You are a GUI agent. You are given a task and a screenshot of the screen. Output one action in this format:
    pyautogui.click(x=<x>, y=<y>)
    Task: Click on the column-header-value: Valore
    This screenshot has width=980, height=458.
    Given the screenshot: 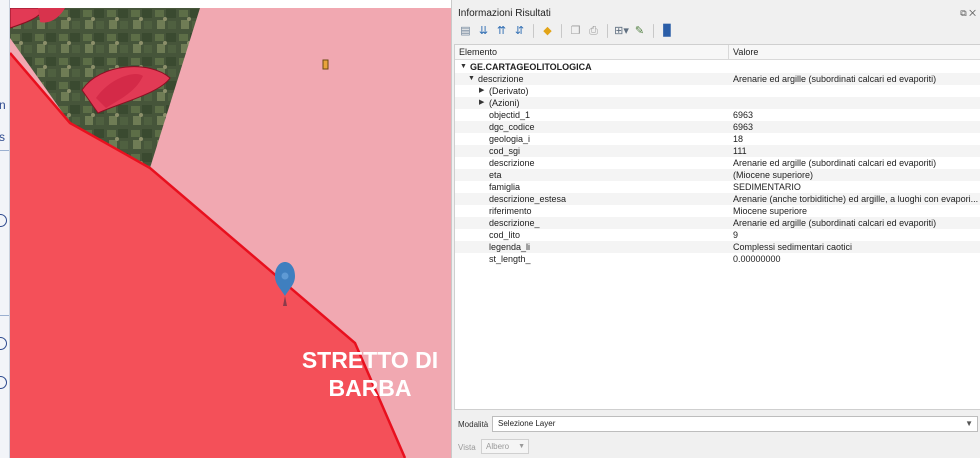 What is the action you would take?
    pyautogui.click(x=745, y=52)
    